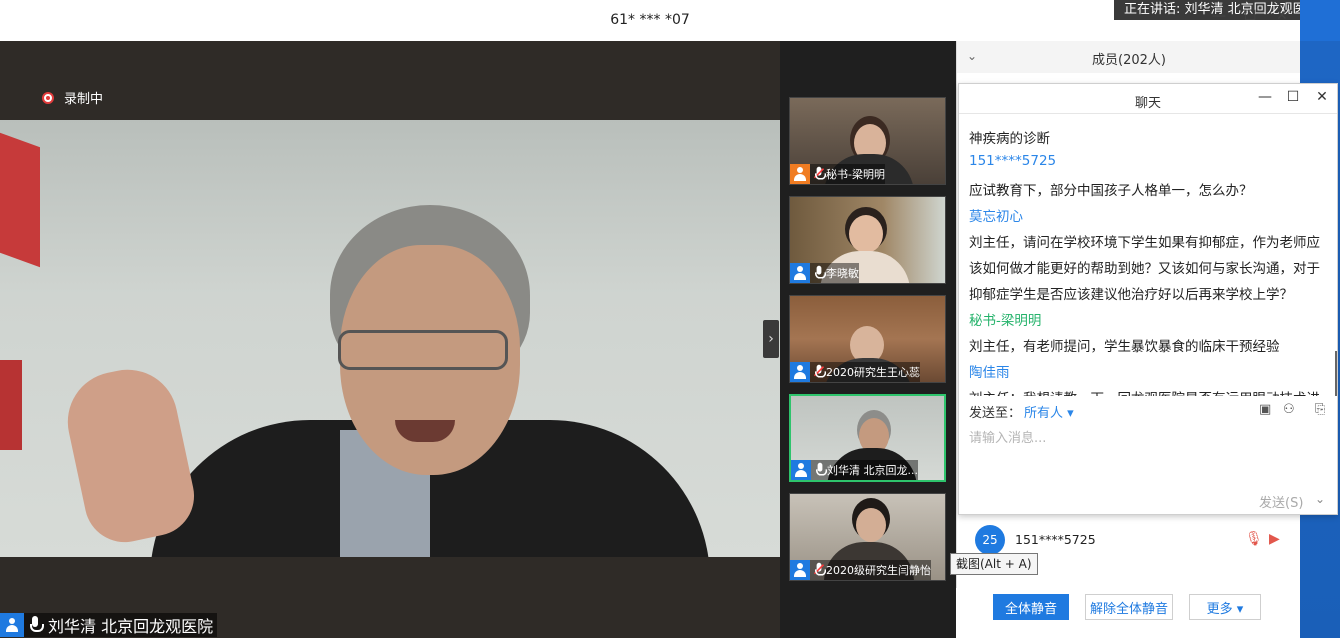 The image size is (1340, 638). What do you see at coordinates (1124, 347) in the screenshot?
I see `chat-message: 刘主任，有老师提问，学生暴饮暴食的临床干预经验` at bounding box center [1124, 347].